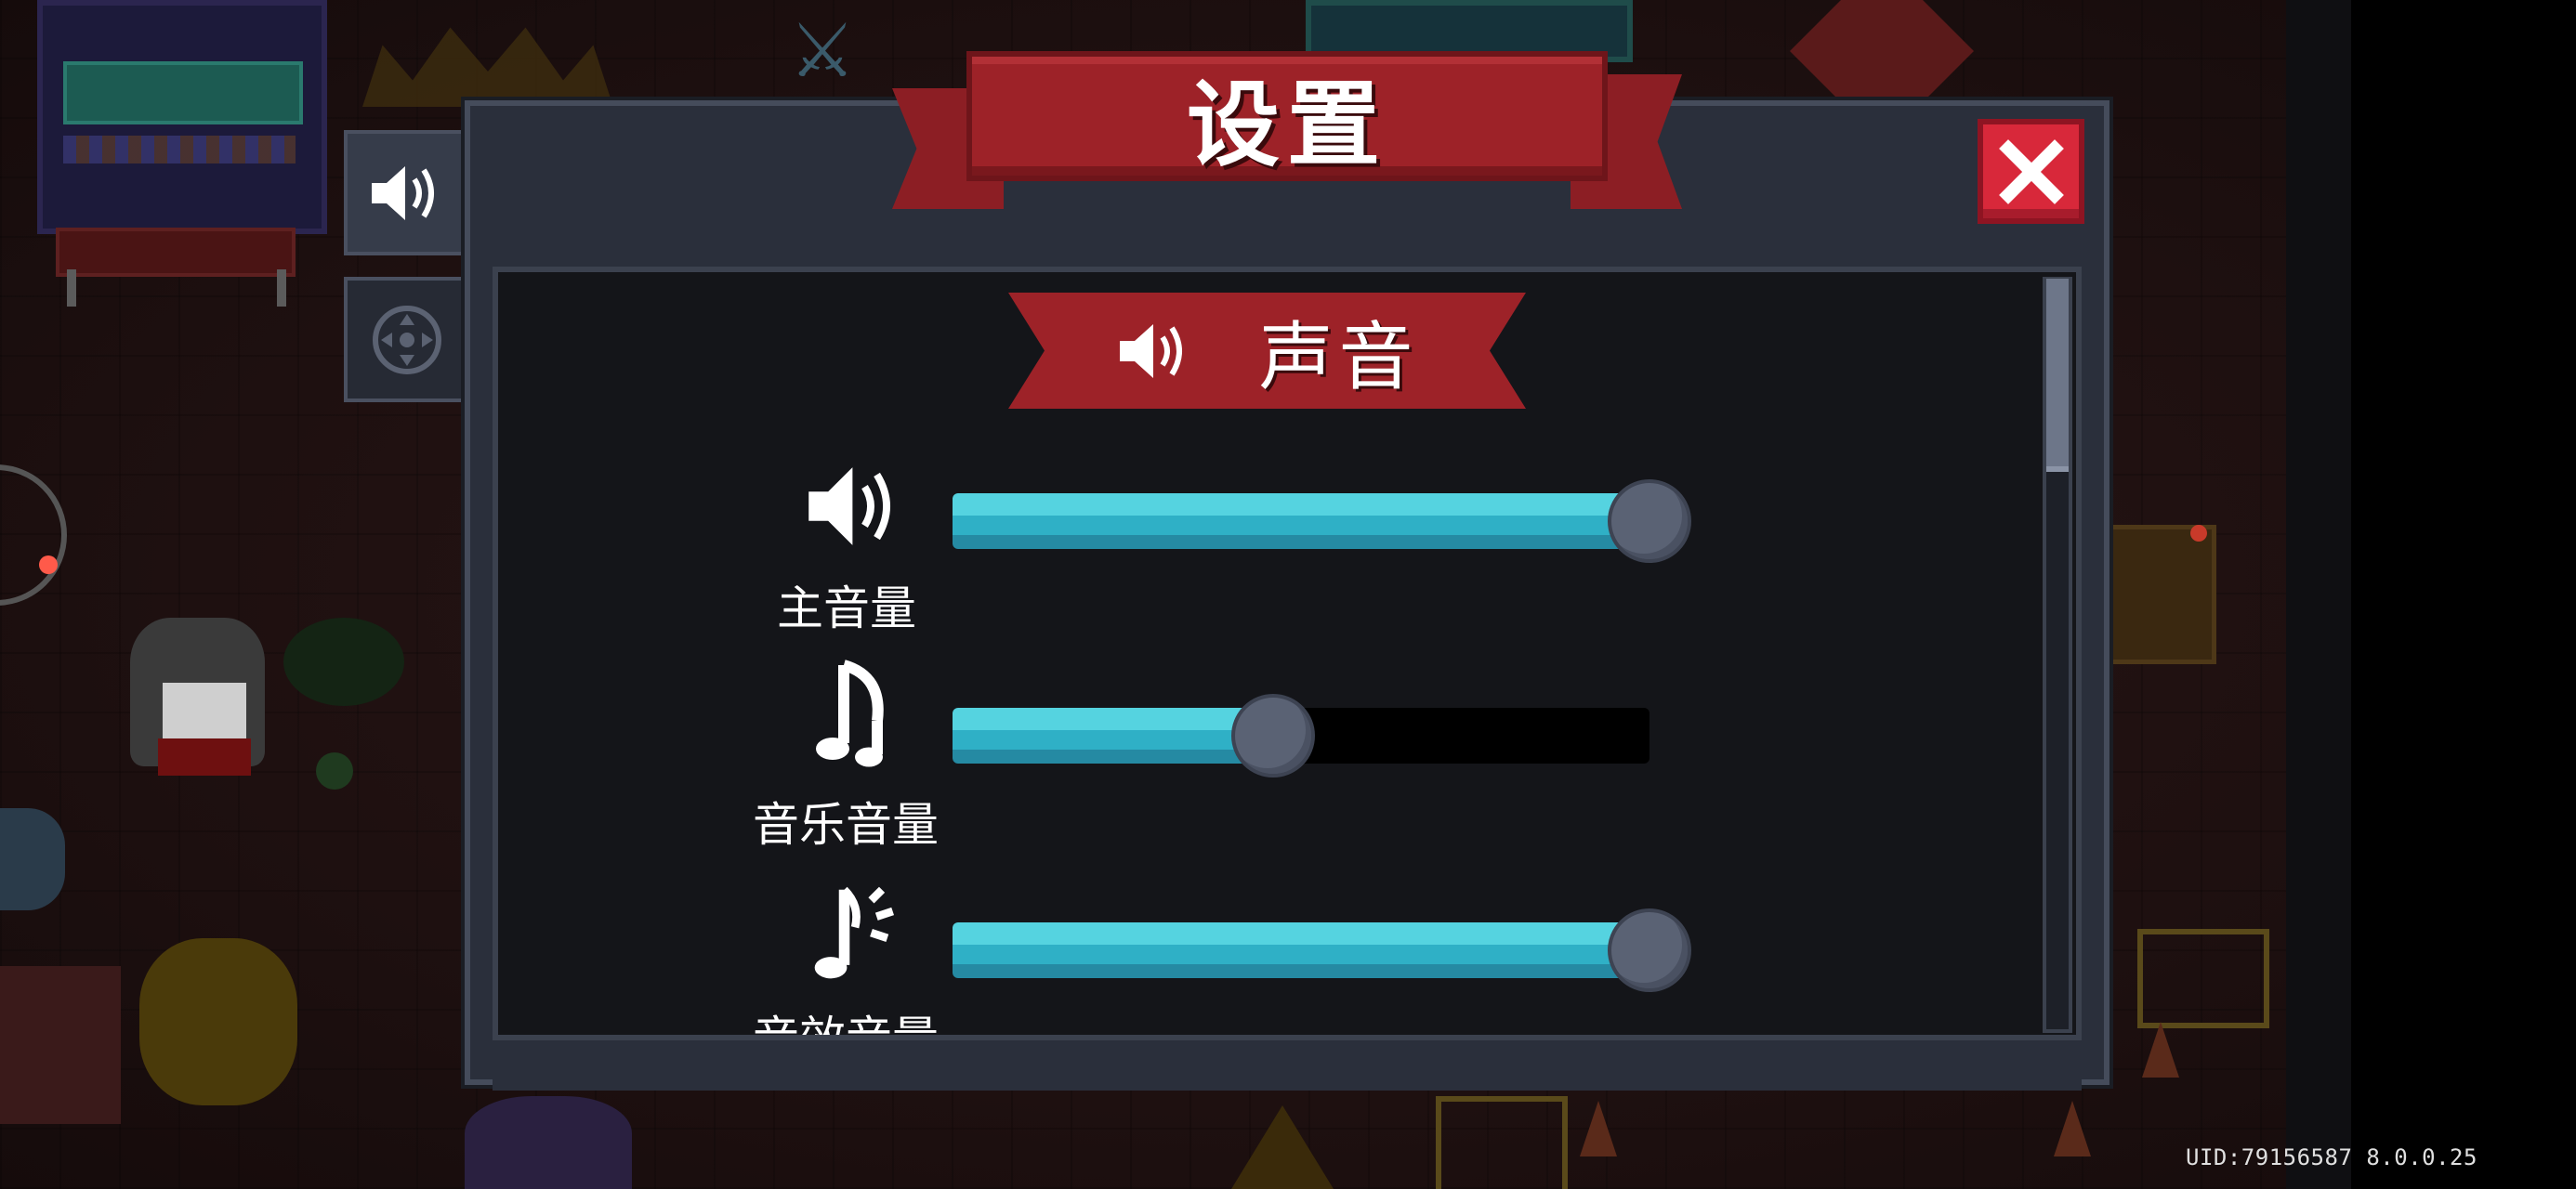  What do you see at coordinates (1338, 356) in the screenshot?
I see `section-title: 声音` at bounding box center [1338, 356].